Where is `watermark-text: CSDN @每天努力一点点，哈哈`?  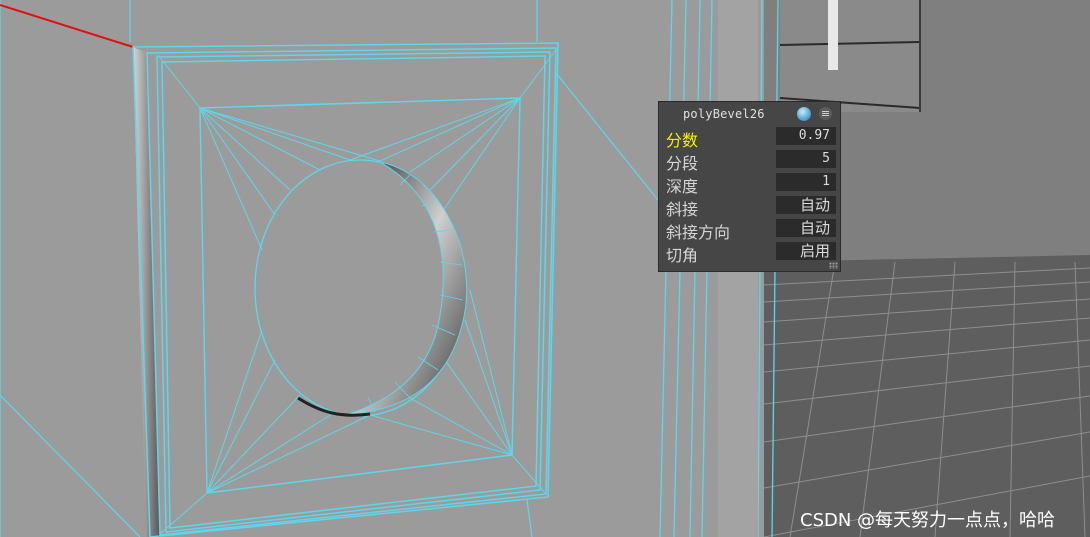 watermark-text: CSDN @每天努力一点点，哈哈 is located at coordinates (928, 520).